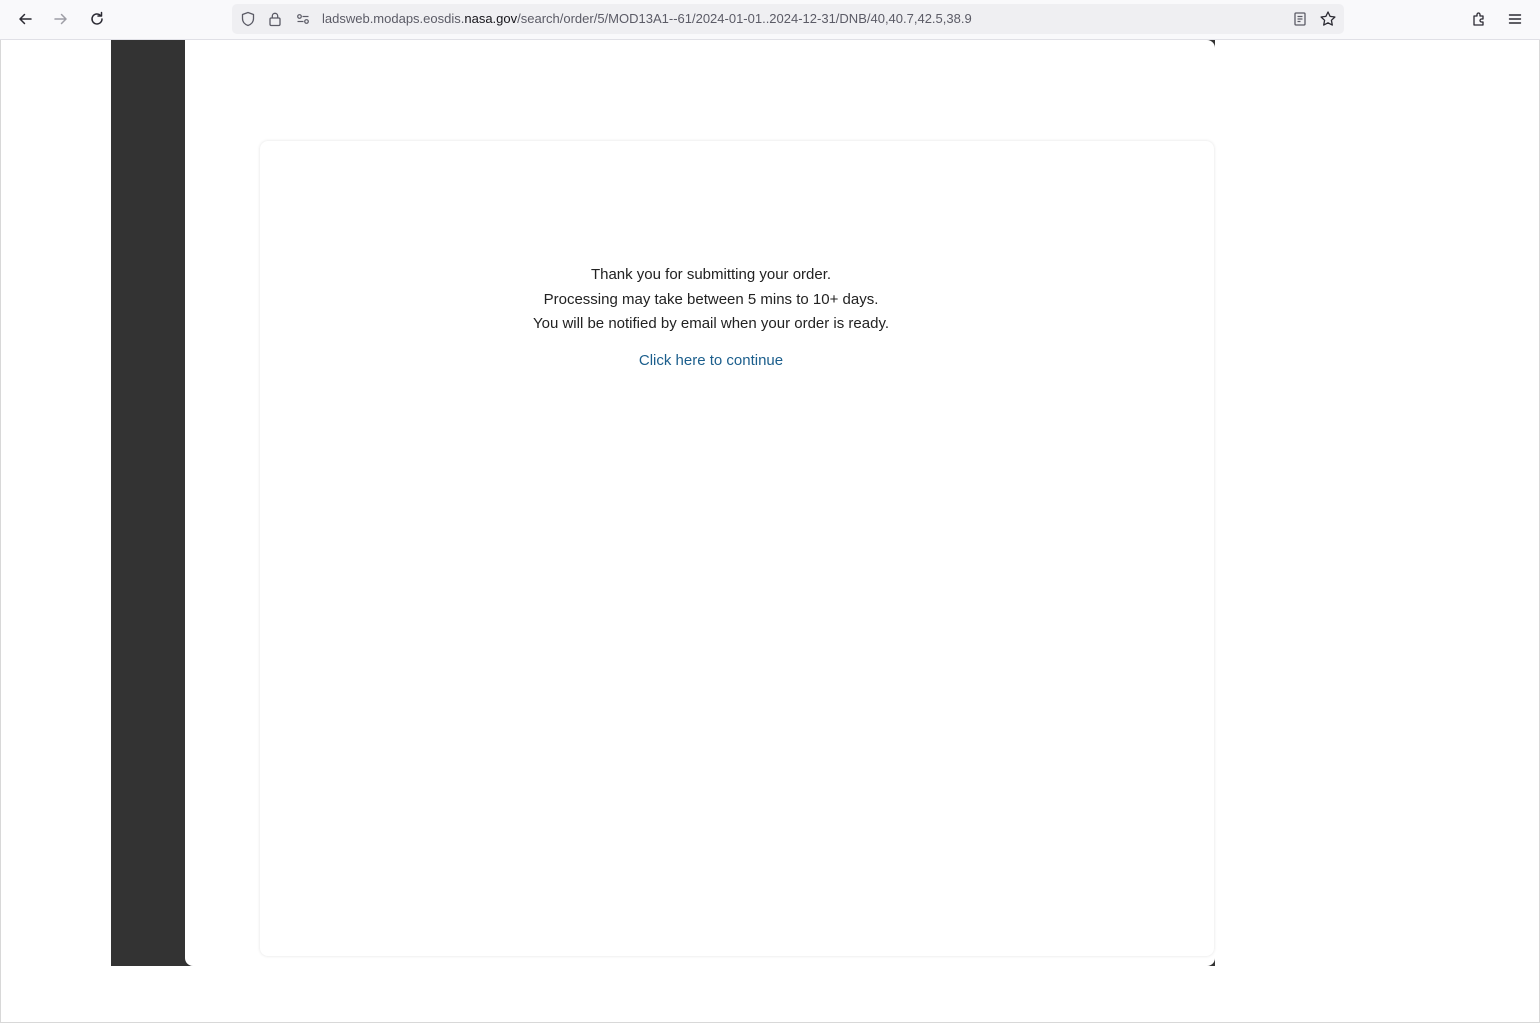 The width and height of the screenshot is (1540, 1023). I want to click on bookmark-star-icon, so click(1328, 19).